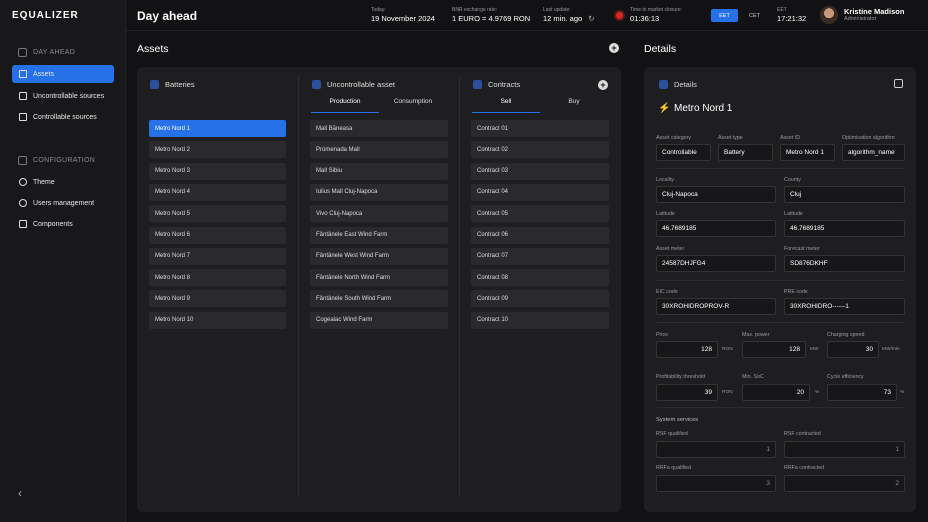 The height and width of the screenshot is (522, 928). Describe the element at coordinates (716, 194) in the screenshot. I see `locality-field: Cluj-Napoca` at that location.